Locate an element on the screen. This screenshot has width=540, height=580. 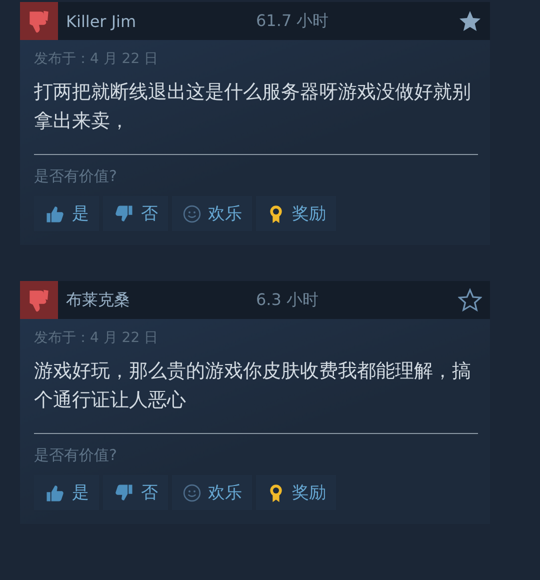
author-name: Killer Jim is located at coordinates (161, 21).